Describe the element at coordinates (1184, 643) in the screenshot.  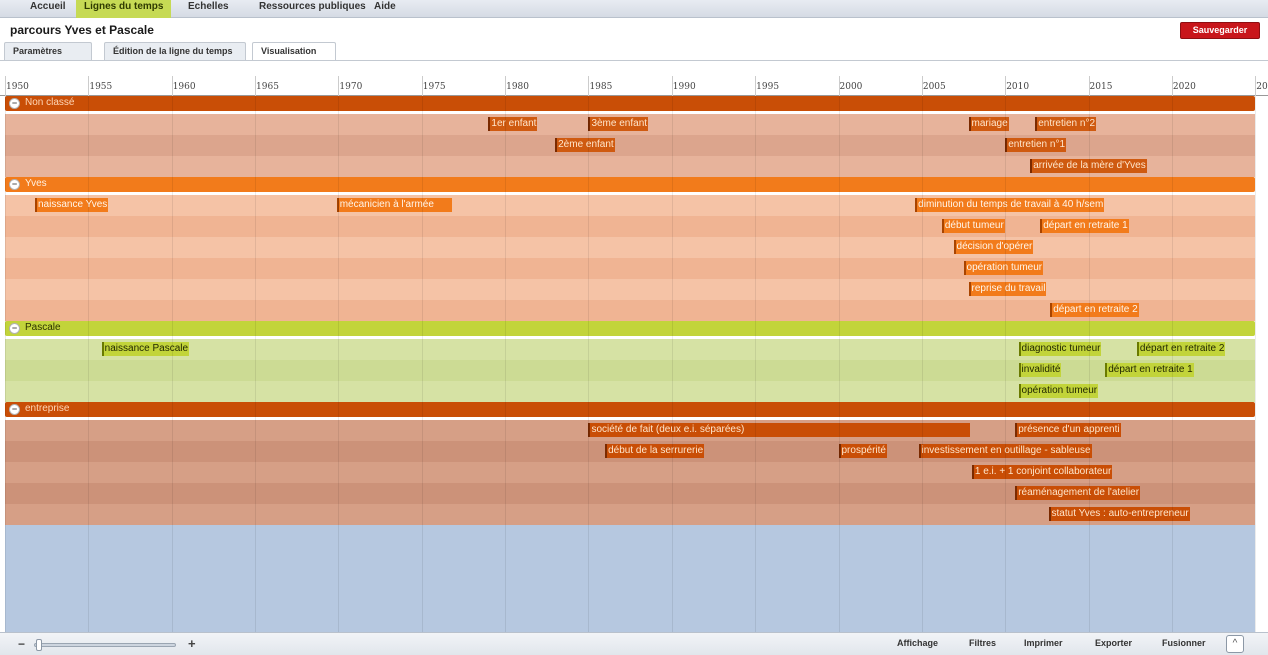
I see `merge-button: Fusionner` at that location.